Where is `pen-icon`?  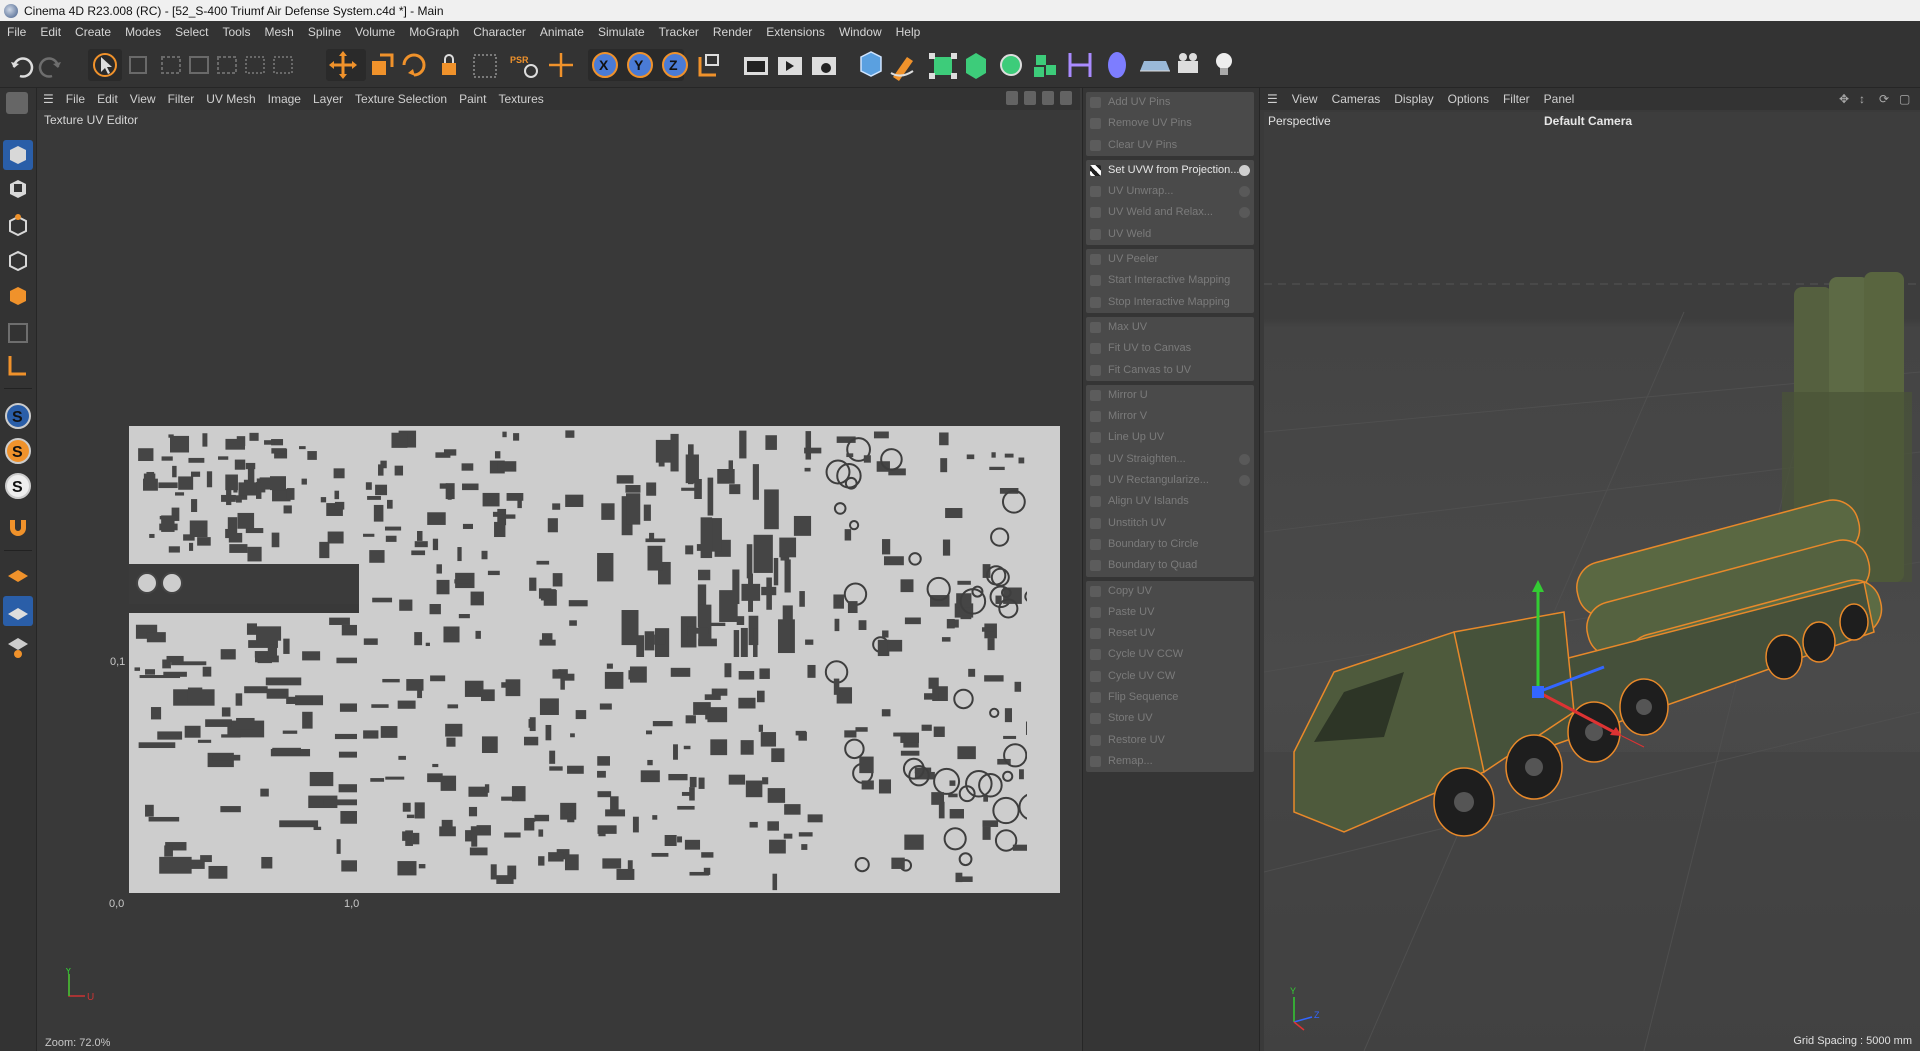 pen-icon is located at coordinates (902, 69).